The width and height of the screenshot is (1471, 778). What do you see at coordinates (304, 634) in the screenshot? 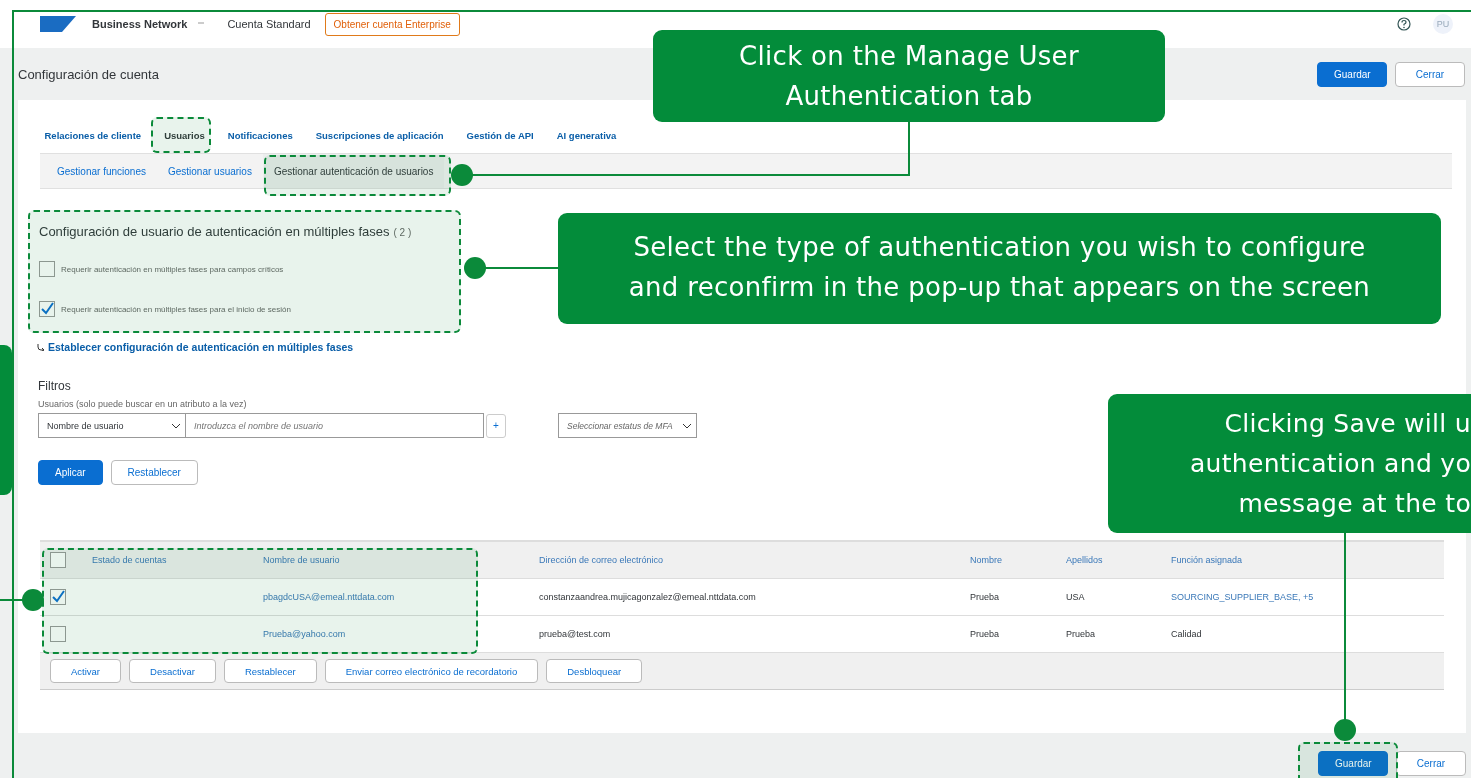
I see `username-link: Prueba@yahoo.com` at bounding box center [304, 634].